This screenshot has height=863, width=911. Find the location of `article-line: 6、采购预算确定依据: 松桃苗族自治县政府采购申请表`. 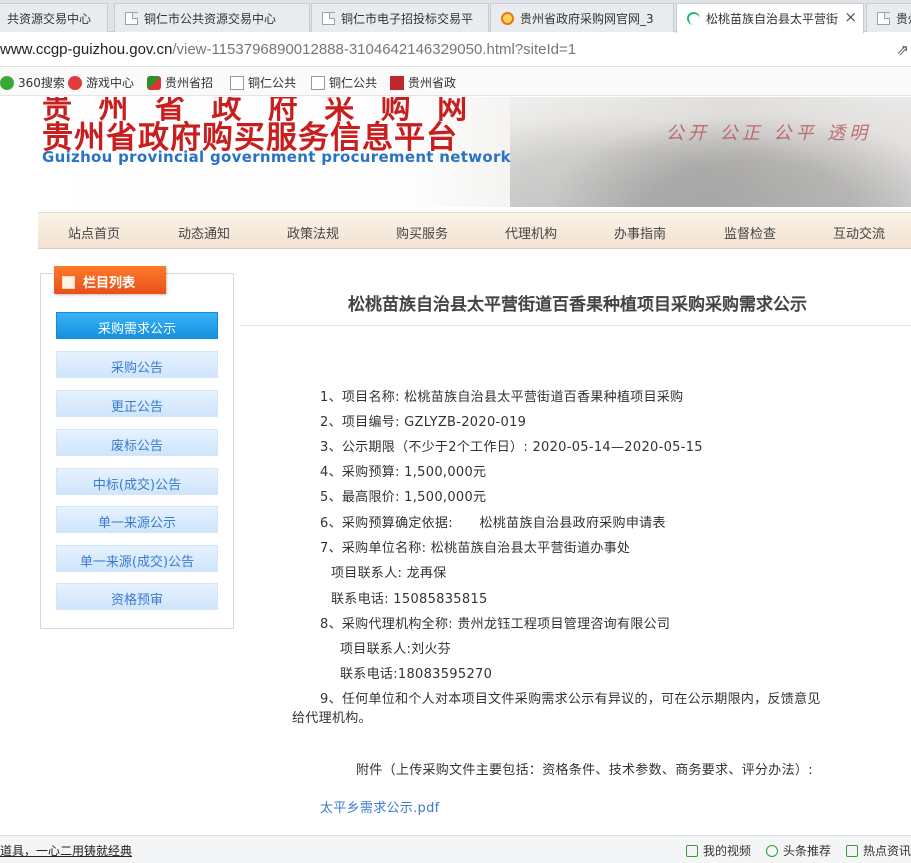

article-line: 6、采购预算确定依据: 松桃苗族自治县政府采购申请表 is located at coordinates (493, 523).